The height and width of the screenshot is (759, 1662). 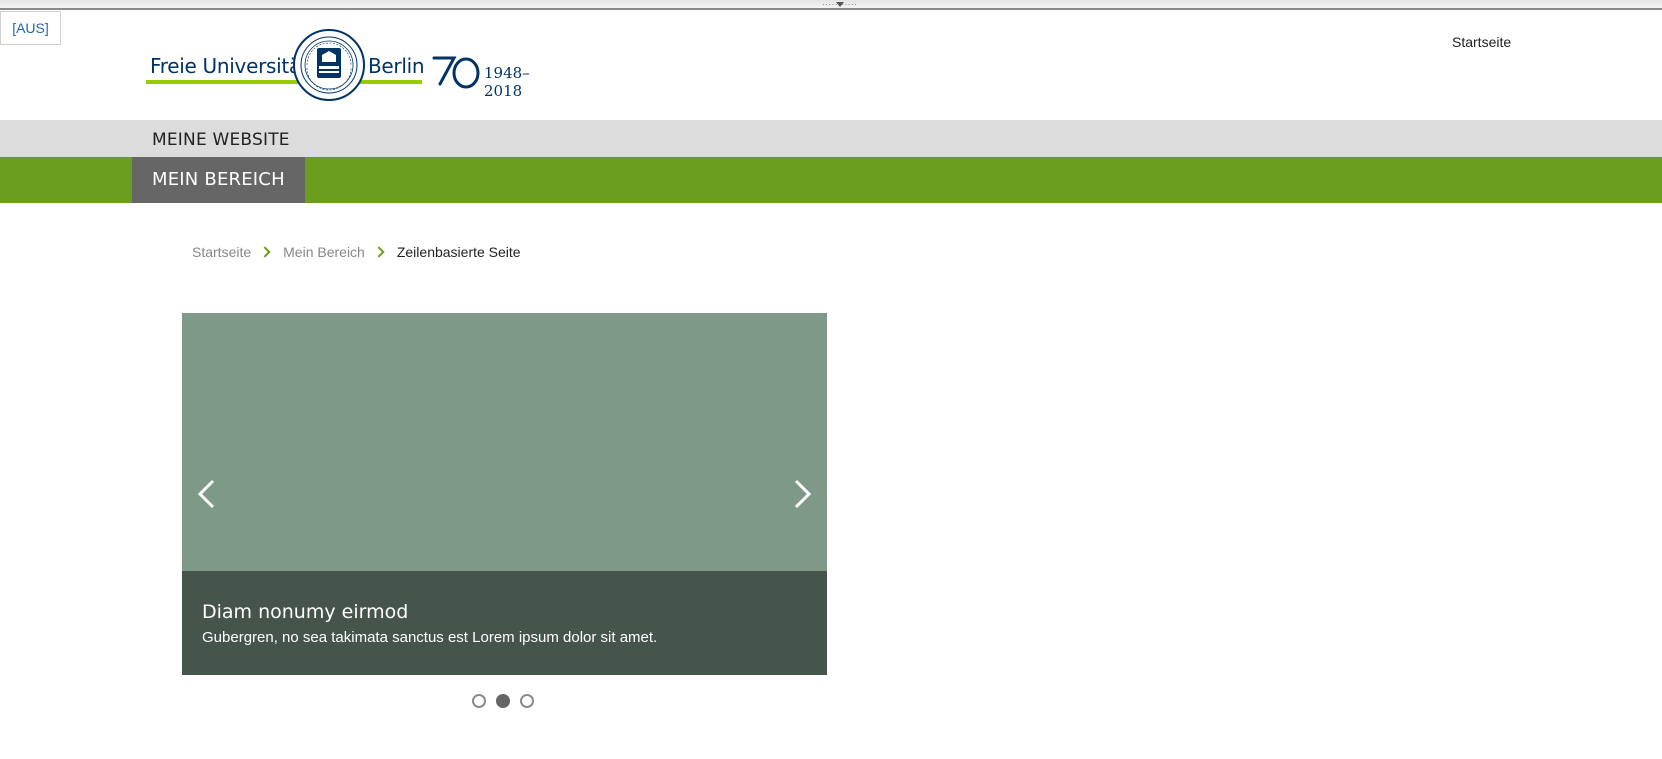 I want to click on university-logo: Freie Universität Berlin 1948–2018, so click(x=356, y=67).